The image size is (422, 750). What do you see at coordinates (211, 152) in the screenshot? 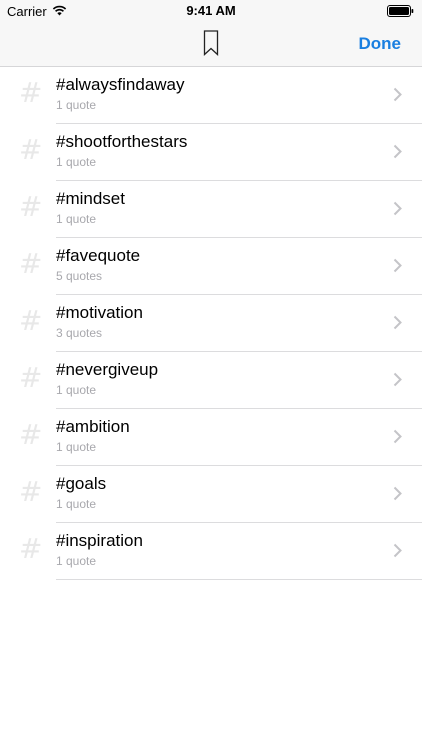
I see `list-item: # #shootforthestars 1 quote` at bounding box center [211, 152].